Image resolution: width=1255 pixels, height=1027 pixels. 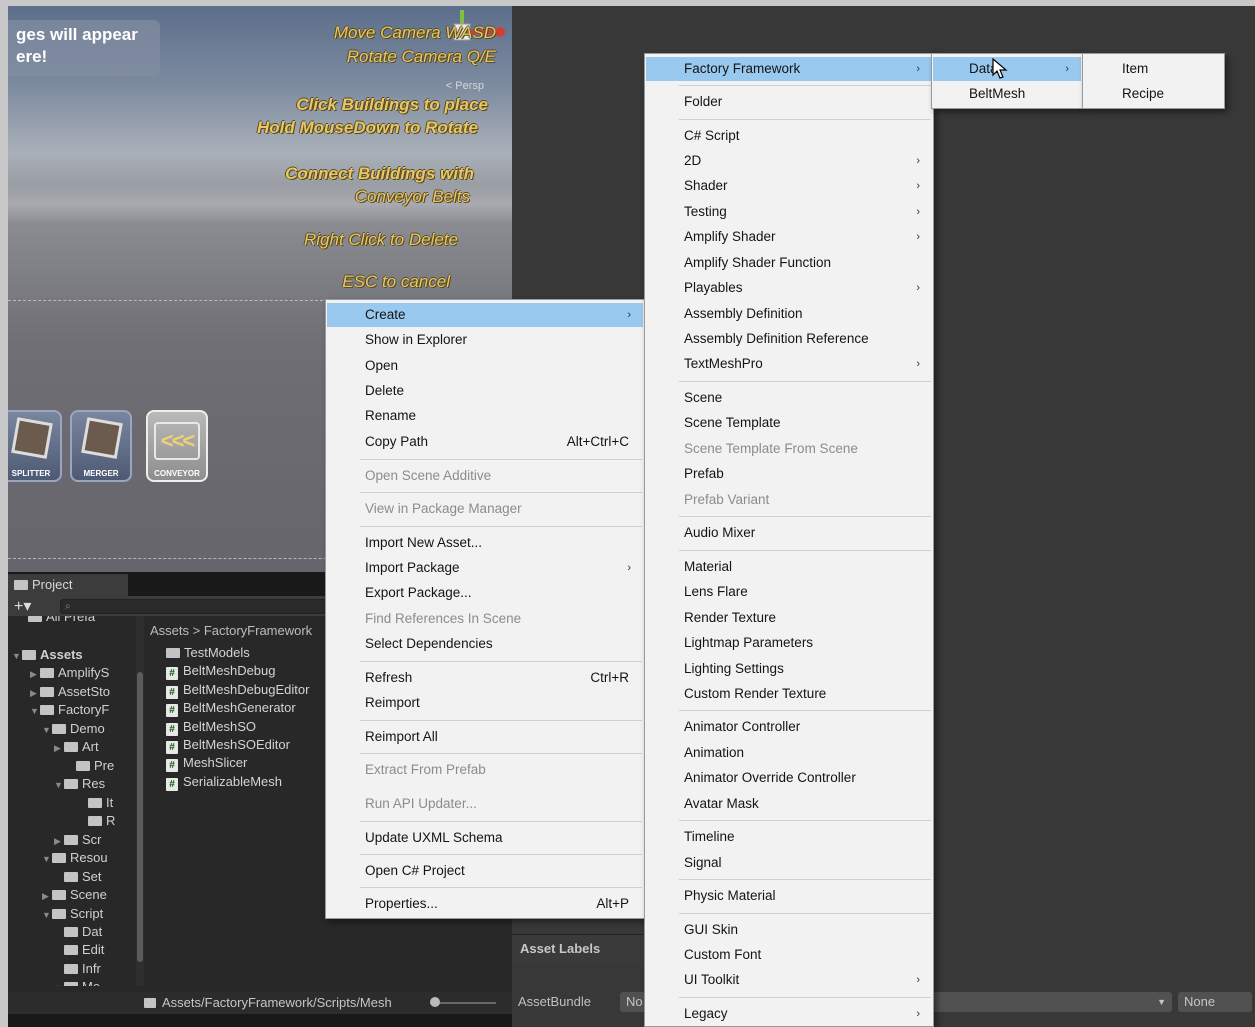 I want to click on tree-item-me: ▼ Me, so click(x=77, y=982).